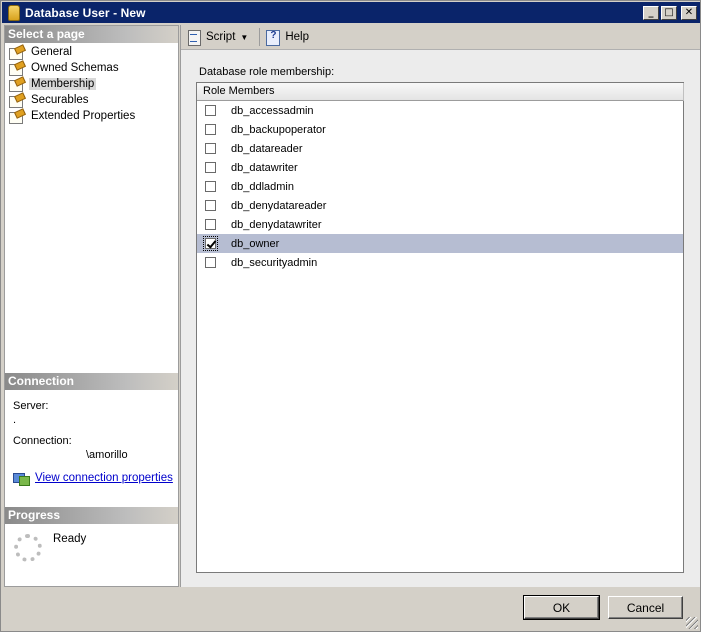 The height and width of the screenshot is (632, 701). I want to click on role-row-db-ddladmin: db_ddladmin, so click(440, 186).